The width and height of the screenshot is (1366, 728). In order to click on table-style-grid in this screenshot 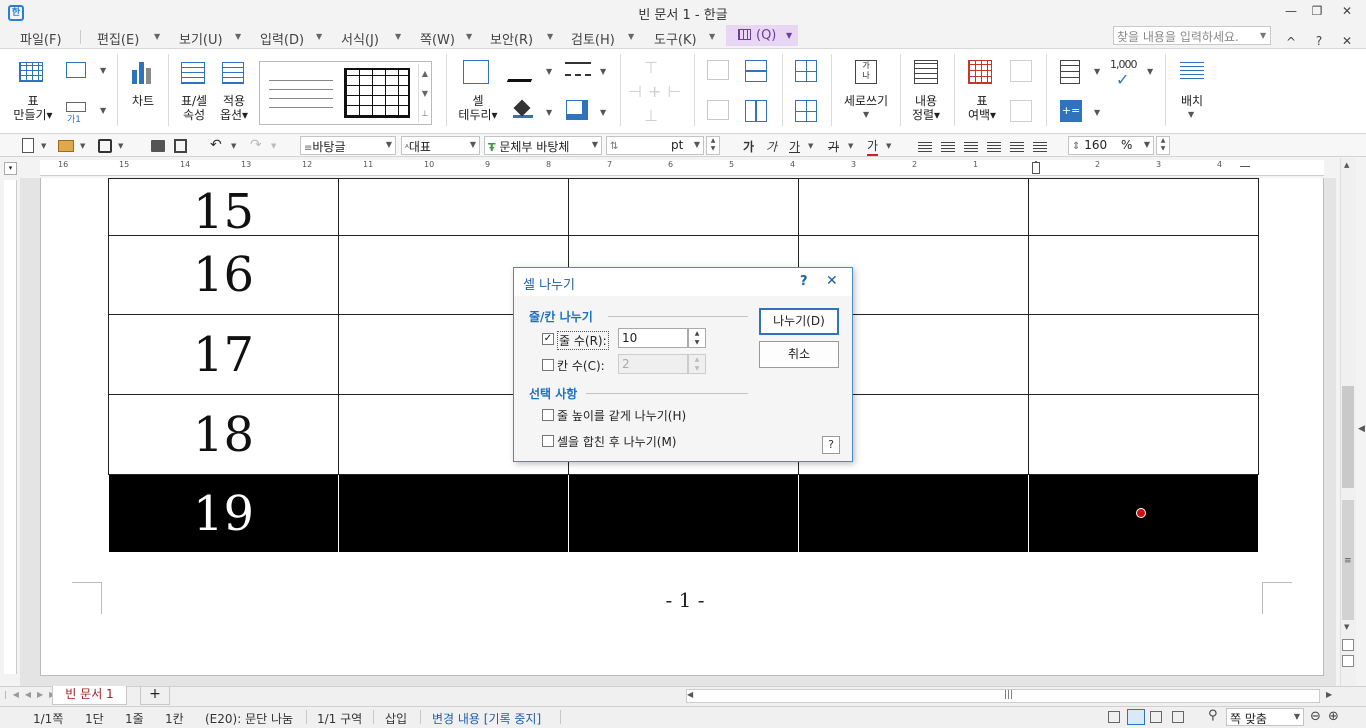, I will do `click(377, 93)`.